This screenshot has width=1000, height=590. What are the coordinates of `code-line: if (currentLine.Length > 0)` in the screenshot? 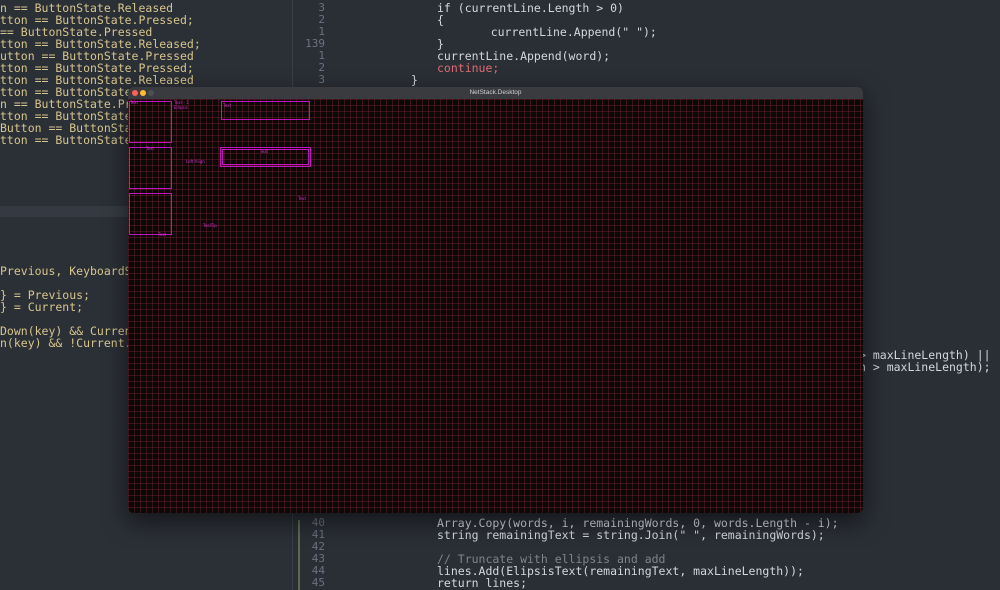 It's located at (530, 8).